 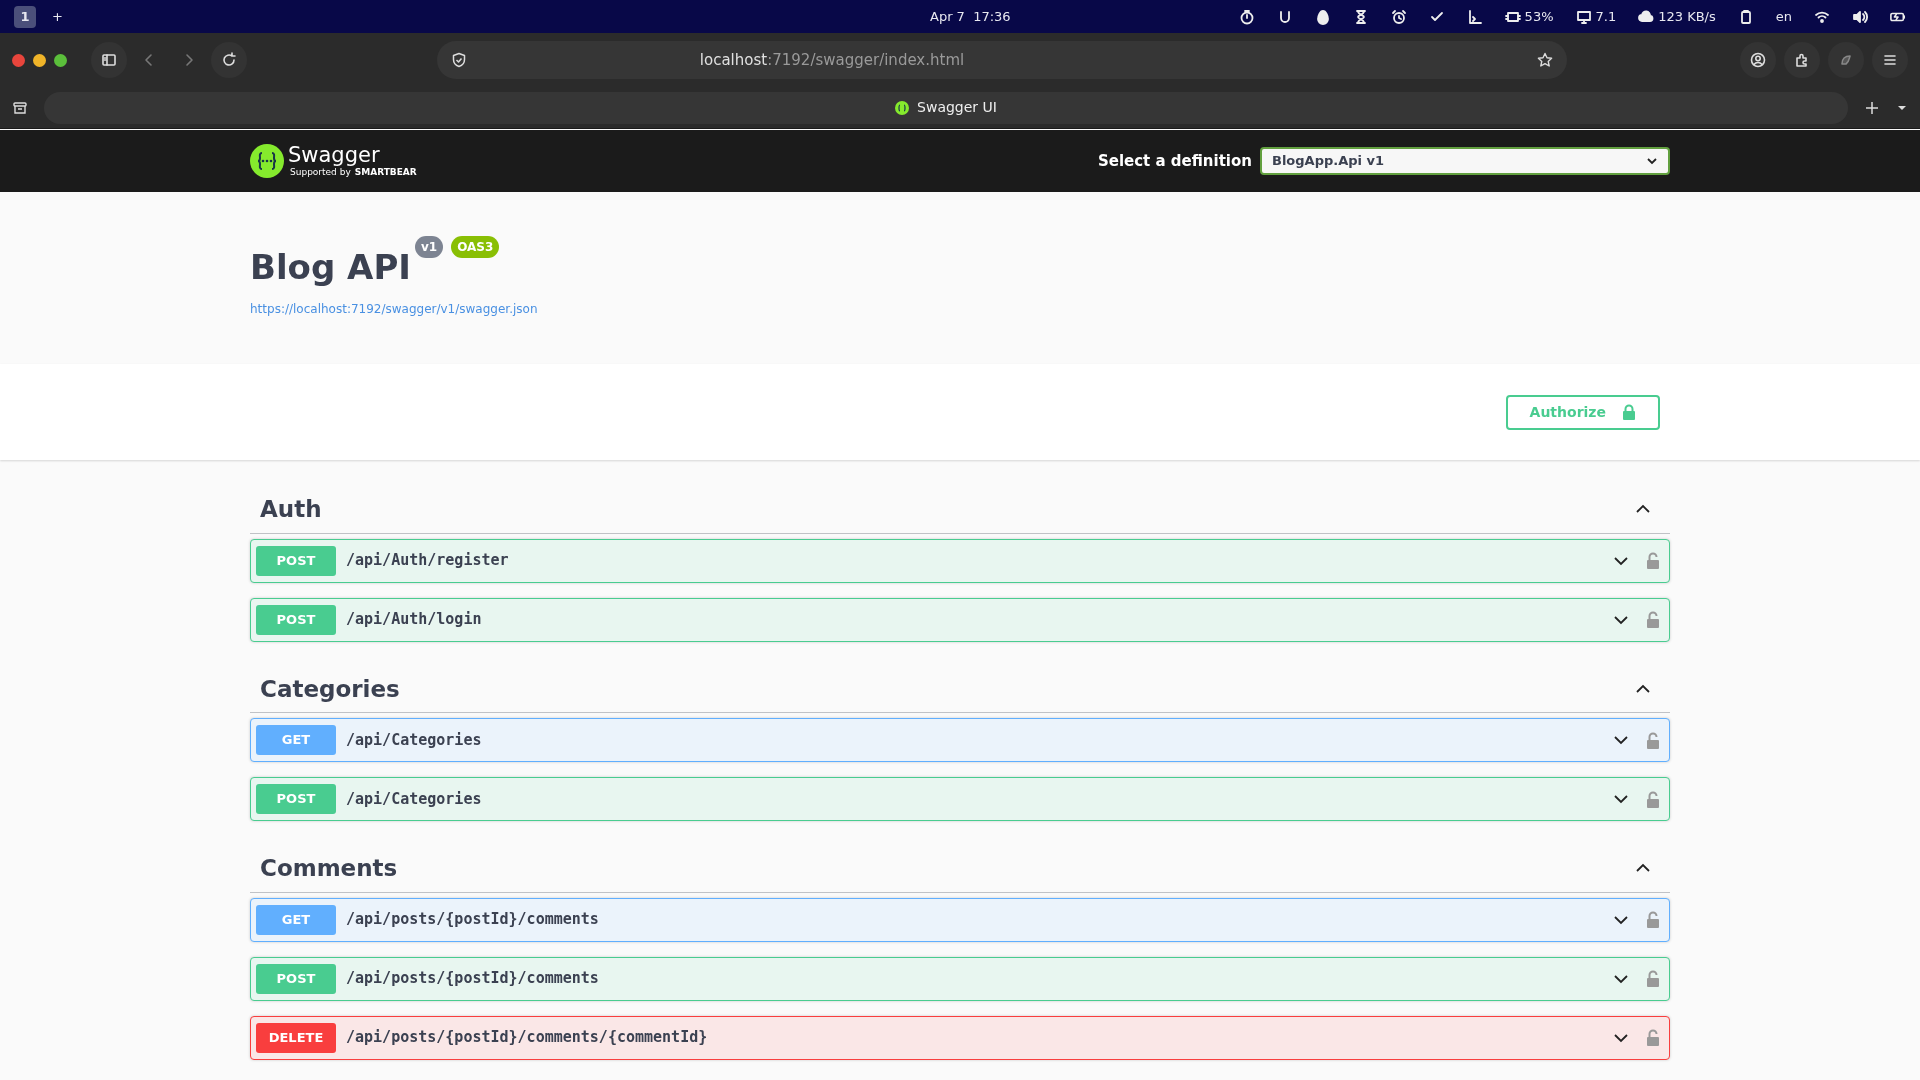 I want to click on profile-icon, so click(x=1758, y=60).